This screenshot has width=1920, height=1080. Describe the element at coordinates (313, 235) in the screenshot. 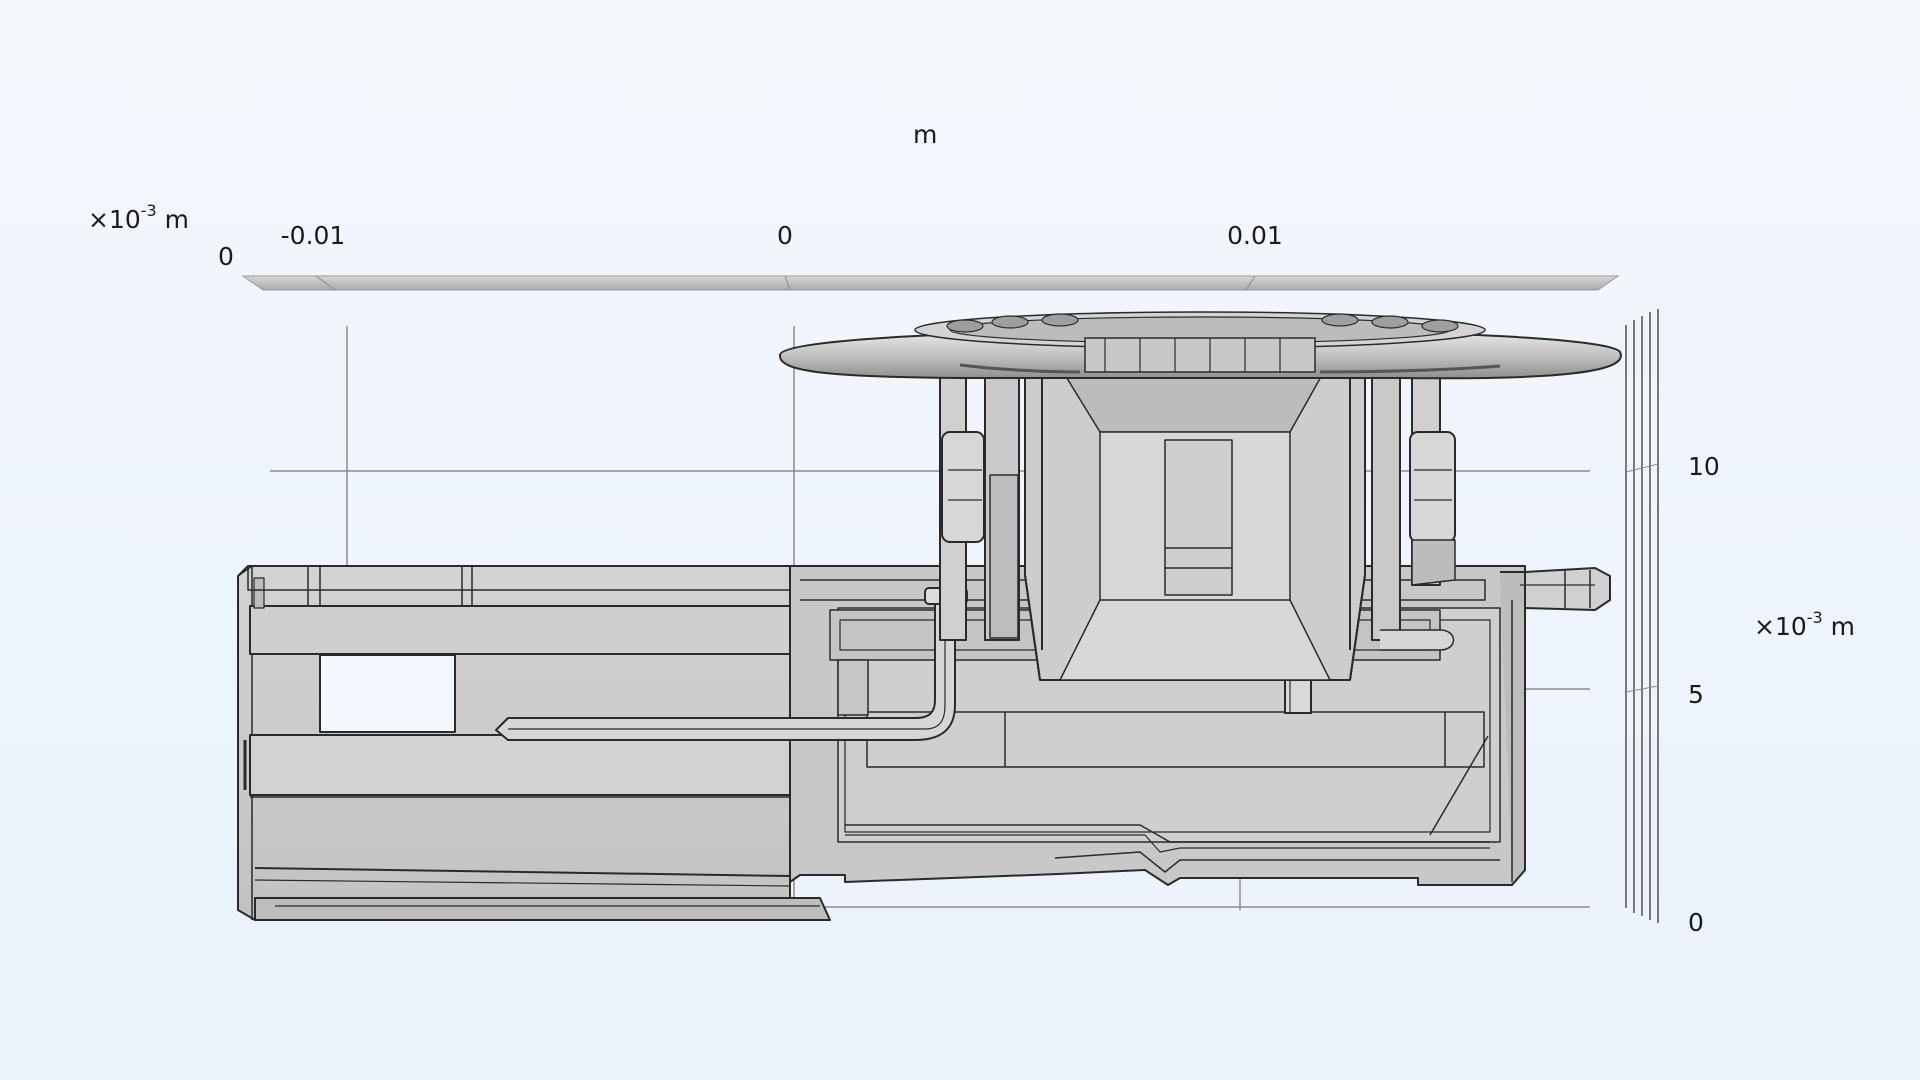

I see `x-tick-label: -0.01` at that location.